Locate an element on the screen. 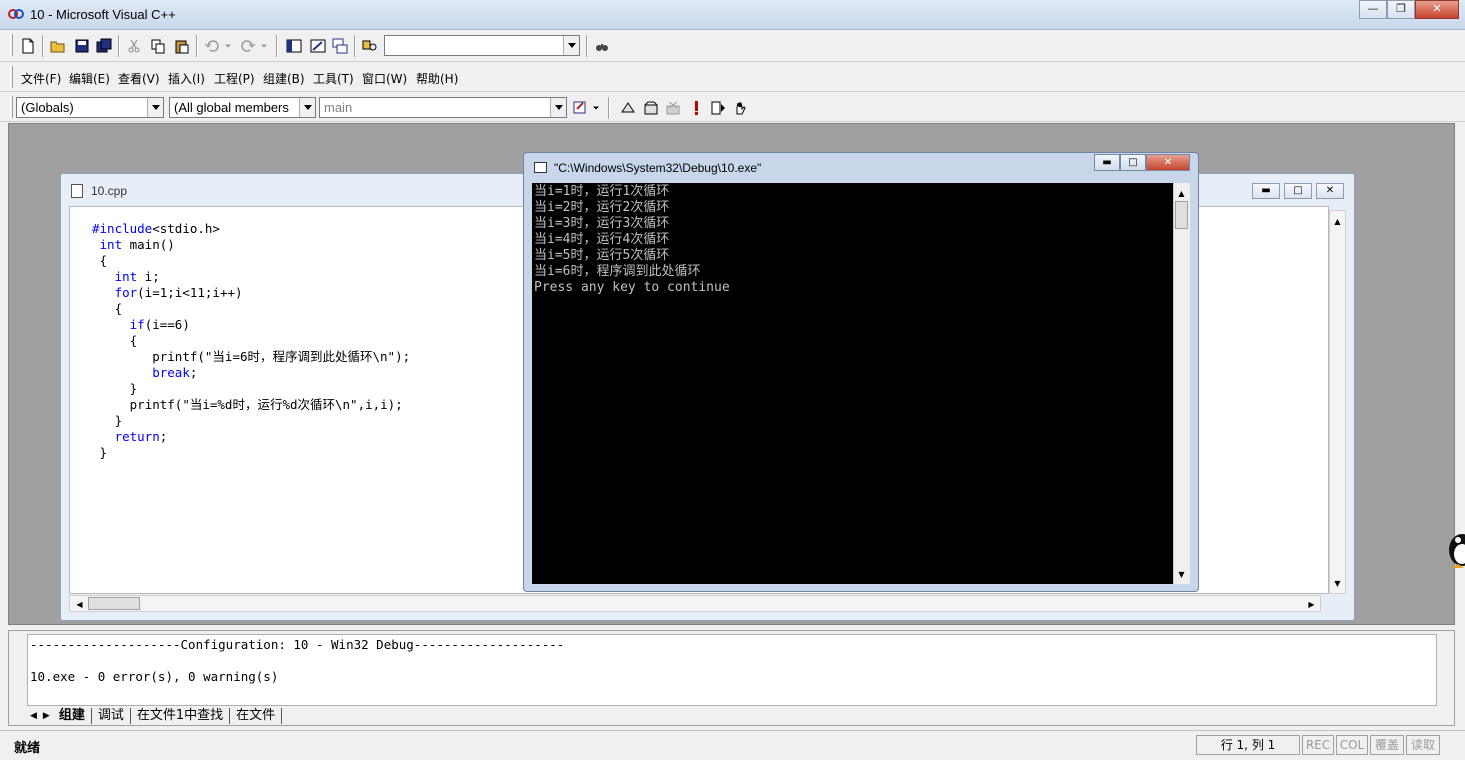  members-combo: (All global members is located at coordinates (242, 107).